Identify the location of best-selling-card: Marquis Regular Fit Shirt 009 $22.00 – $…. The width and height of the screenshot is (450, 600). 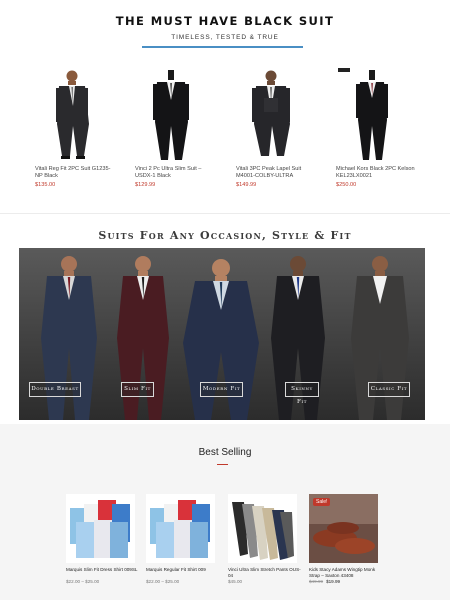
(180, 539).